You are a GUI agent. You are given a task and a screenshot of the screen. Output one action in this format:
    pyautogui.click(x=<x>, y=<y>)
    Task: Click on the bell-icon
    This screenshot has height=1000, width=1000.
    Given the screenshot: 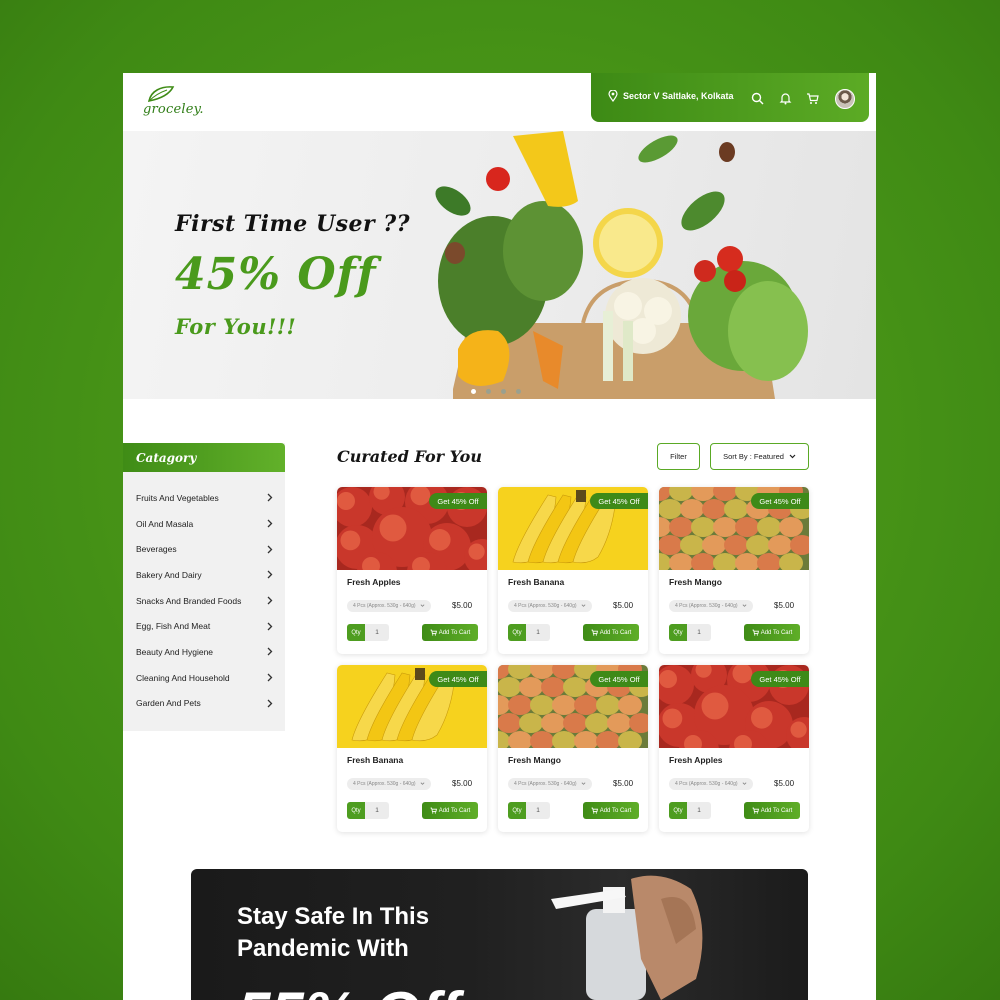 What is the action you would take?
    pyautogui.click(x=785, y=98)
    